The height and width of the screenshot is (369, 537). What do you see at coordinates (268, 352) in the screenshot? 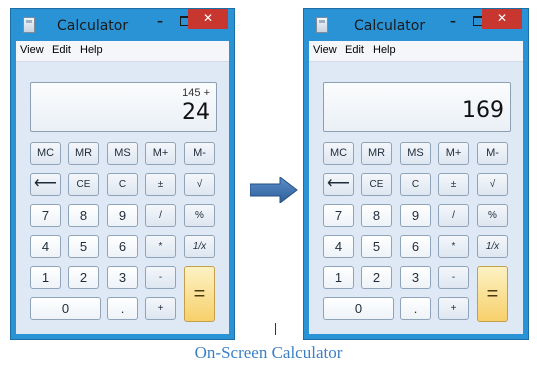
I see `caption: On-Screen Calculator` at bounding box center [268, 352].